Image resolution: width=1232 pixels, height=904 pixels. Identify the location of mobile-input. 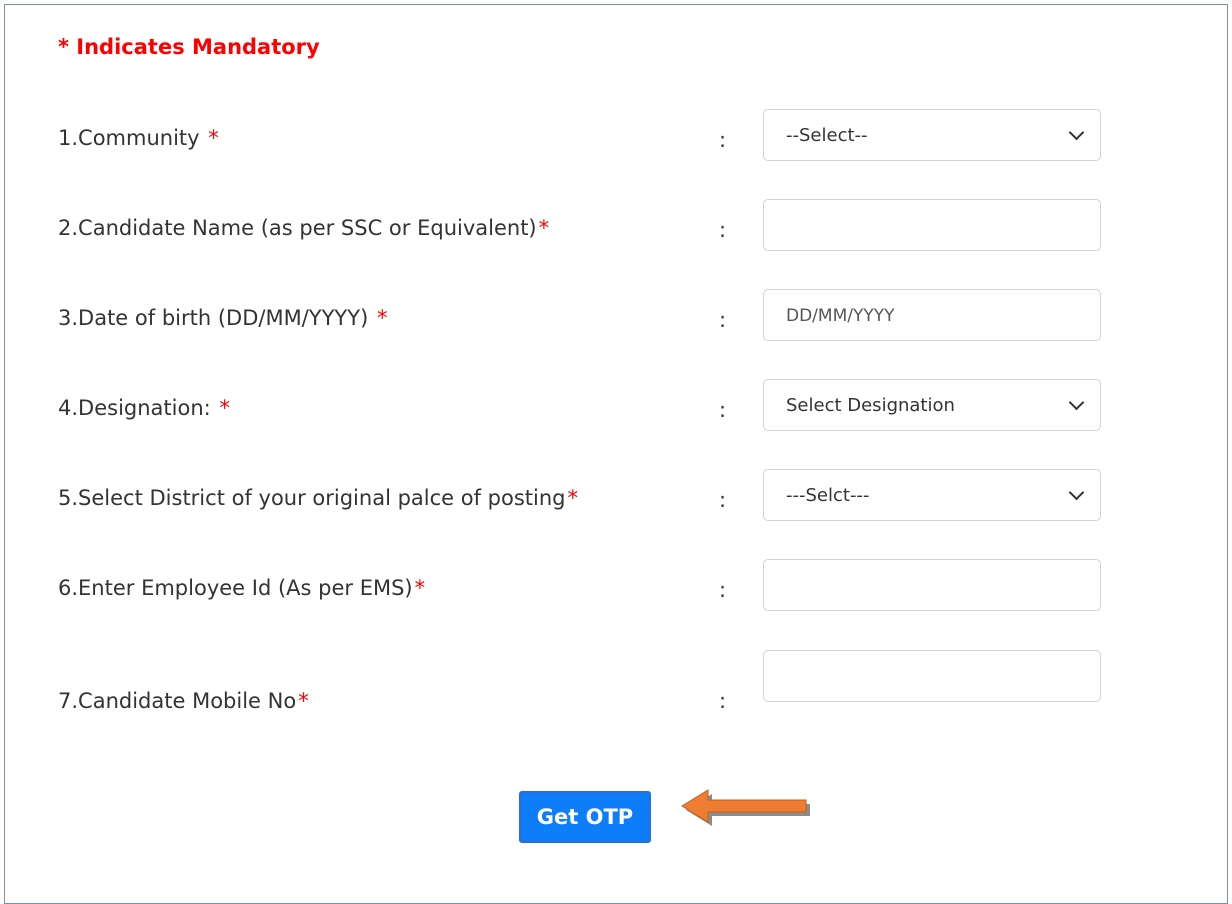
(932, 676).